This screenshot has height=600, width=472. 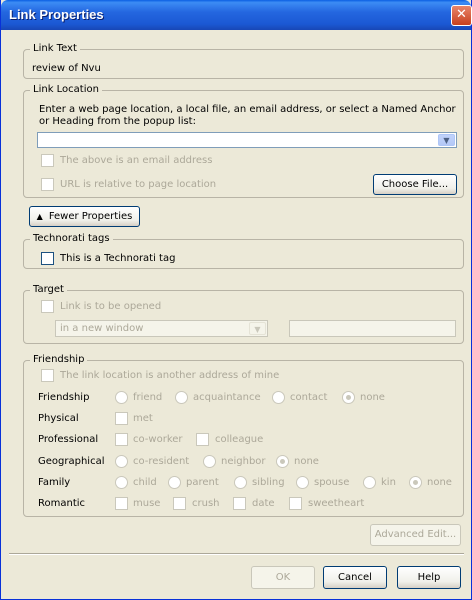 What do you see at coordinates (236, 554) in the screenshot?
I see `bottom-separator` at bounding box center [236, 554].